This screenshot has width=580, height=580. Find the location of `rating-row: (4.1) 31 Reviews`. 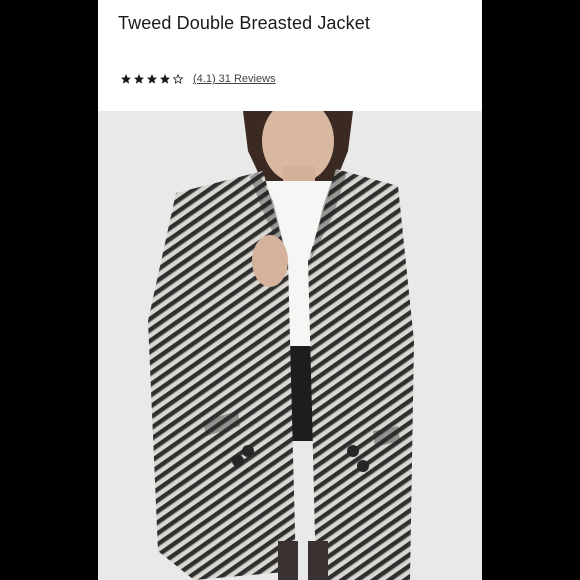

rating-row: (4.1) 31 Reviews is located at coordinates (198, 79).